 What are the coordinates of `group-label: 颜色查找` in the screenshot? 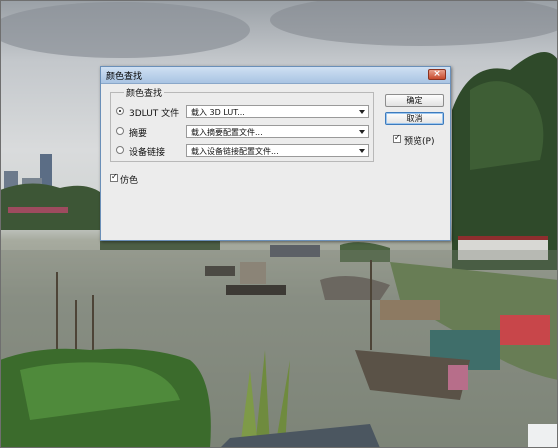 It's located at (144, 92).